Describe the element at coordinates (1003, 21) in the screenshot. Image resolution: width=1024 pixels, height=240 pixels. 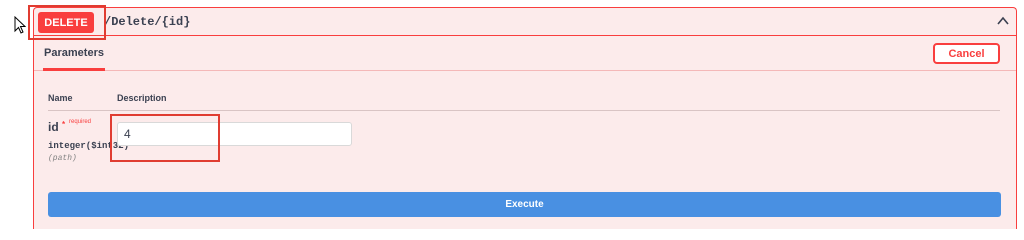
I see `chevron-up-icon` at that location.